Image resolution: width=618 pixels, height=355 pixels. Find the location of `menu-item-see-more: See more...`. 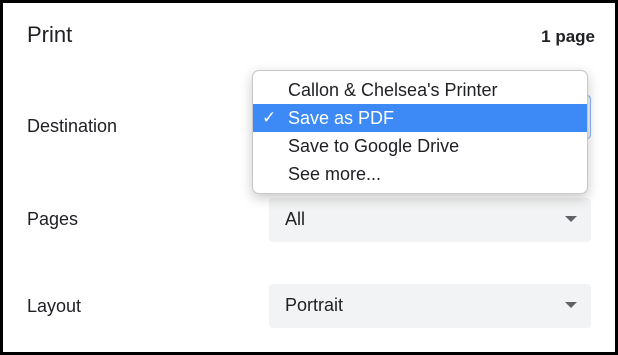

menu-item-see-more: See more... is located at coordinates (420, 174).